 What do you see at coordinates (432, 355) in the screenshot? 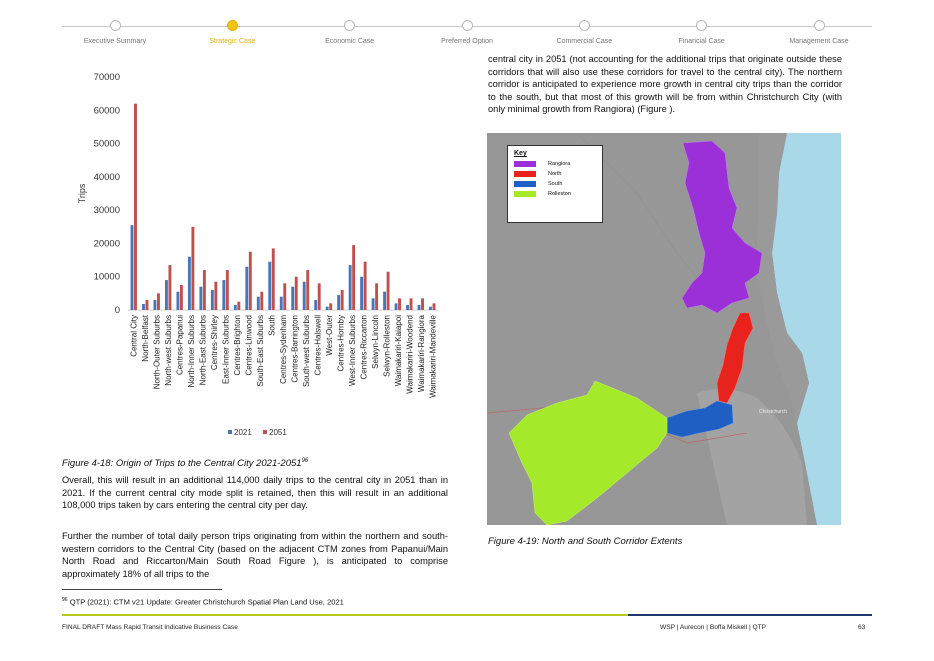
I see `x-tick-label: Waimakariri-Mandeville` at bounding box center [432, 355].